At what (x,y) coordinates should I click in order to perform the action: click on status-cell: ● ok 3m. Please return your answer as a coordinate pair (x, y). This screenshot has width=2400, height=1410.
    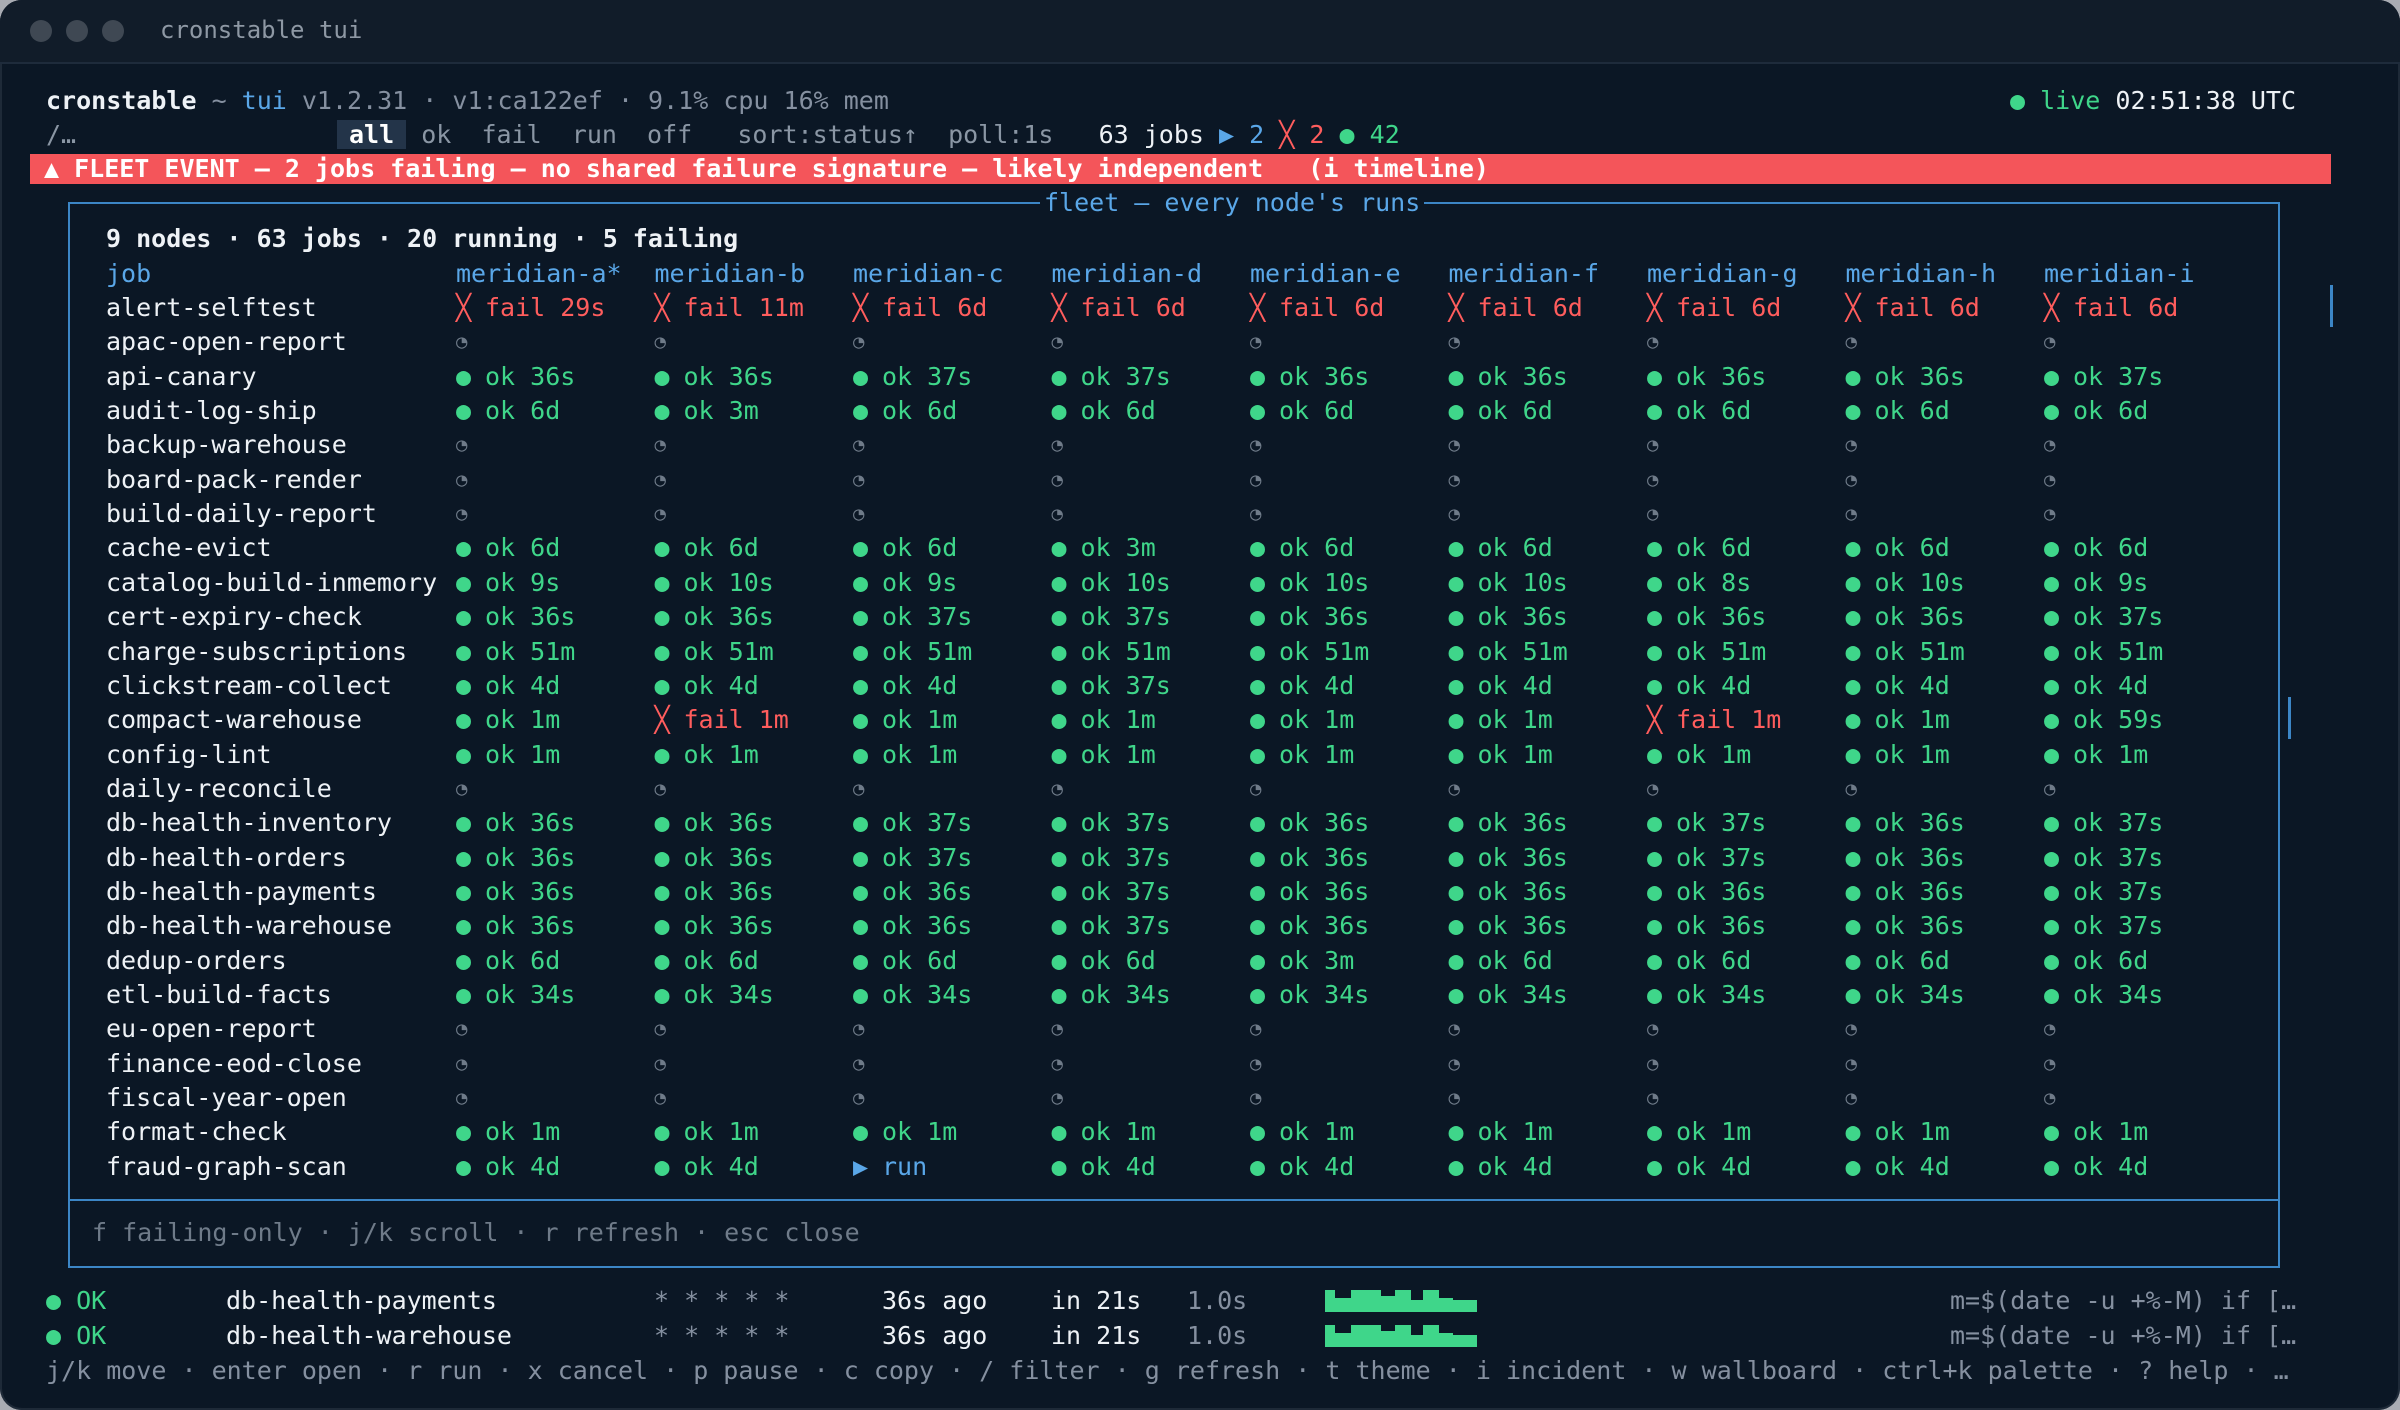
    Looking at the image, I should click on (1302, 961).